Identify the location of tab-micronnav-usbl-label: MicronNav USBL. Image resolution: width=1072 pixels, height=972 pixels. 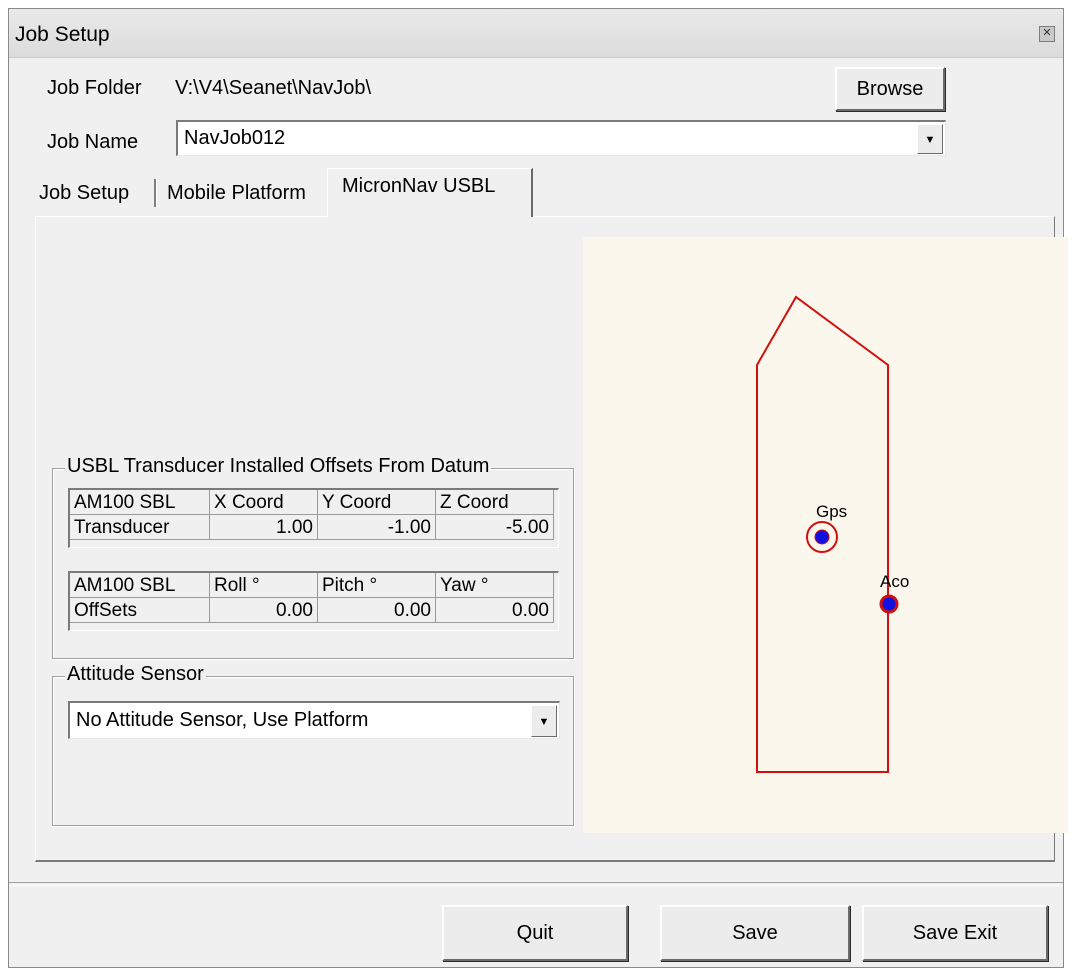
(419, 186).